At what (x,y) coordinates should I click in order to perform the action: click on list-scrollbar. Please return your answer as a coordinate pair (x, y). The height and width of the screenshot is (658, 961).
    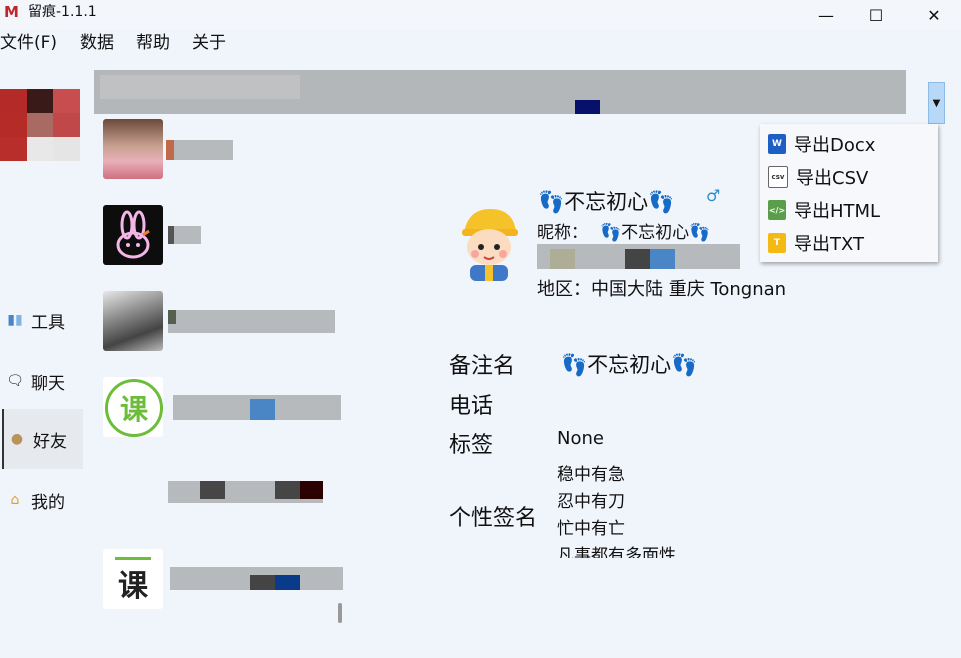
    Looking at the image, I should click on (340, 613).